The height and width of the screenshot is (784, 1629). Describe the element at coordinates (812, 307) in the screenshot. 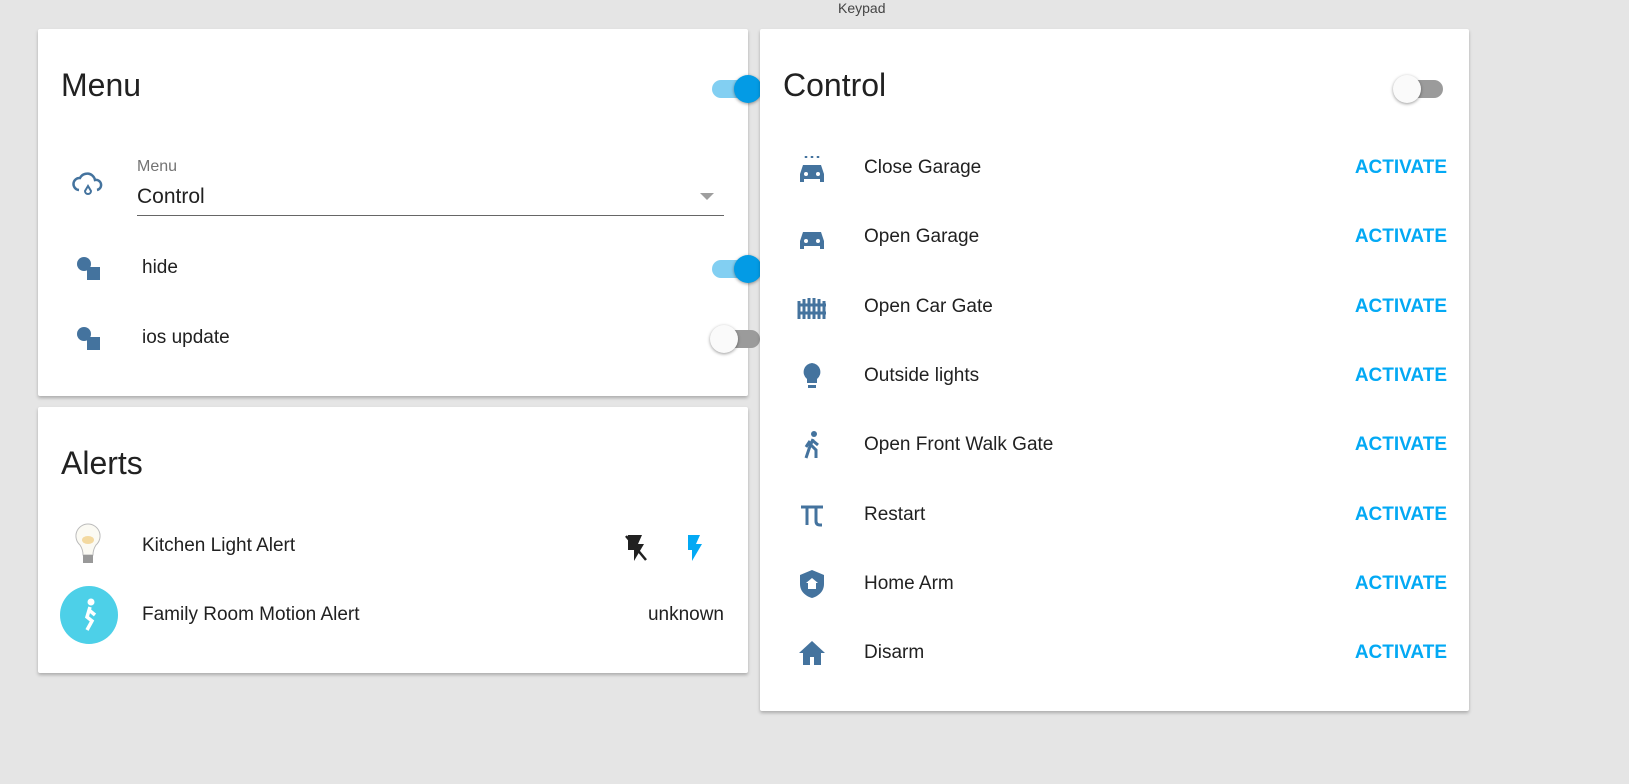

I see `gate-icon` at that location.